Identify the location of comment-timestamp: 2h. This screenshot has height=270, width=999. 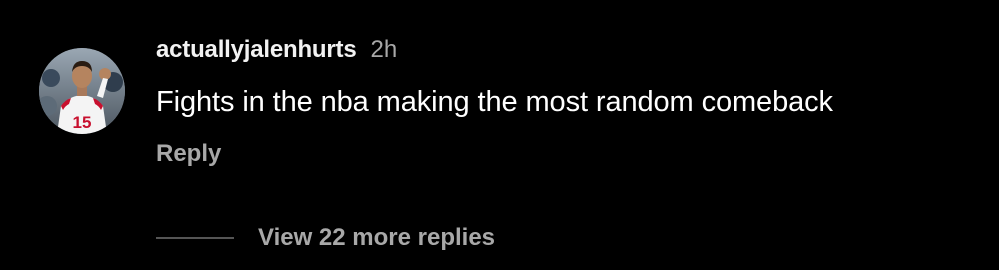
(384, 49).